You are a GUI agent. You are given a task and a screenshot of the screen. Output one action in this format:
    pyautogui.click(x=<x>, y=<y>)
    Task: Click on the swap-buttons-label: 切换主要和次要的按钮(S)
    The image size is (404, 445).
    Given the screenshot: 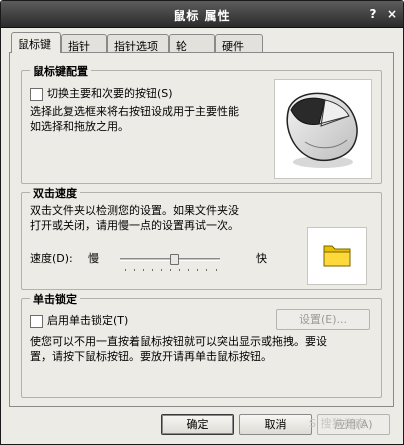 What is the action you would take?
    pyautogui.click(x=110, y=93)
    